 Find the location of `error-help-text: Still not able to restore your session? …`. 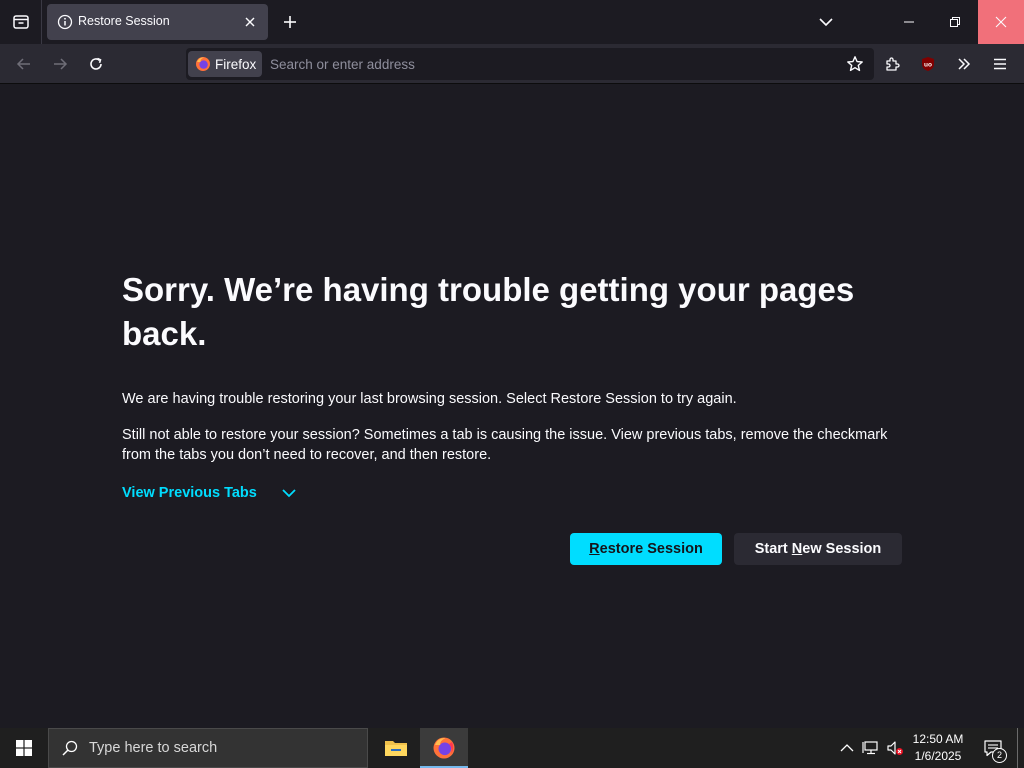

error-help-text: Still not able to restore your session? … is located at coordinates (505, 445).